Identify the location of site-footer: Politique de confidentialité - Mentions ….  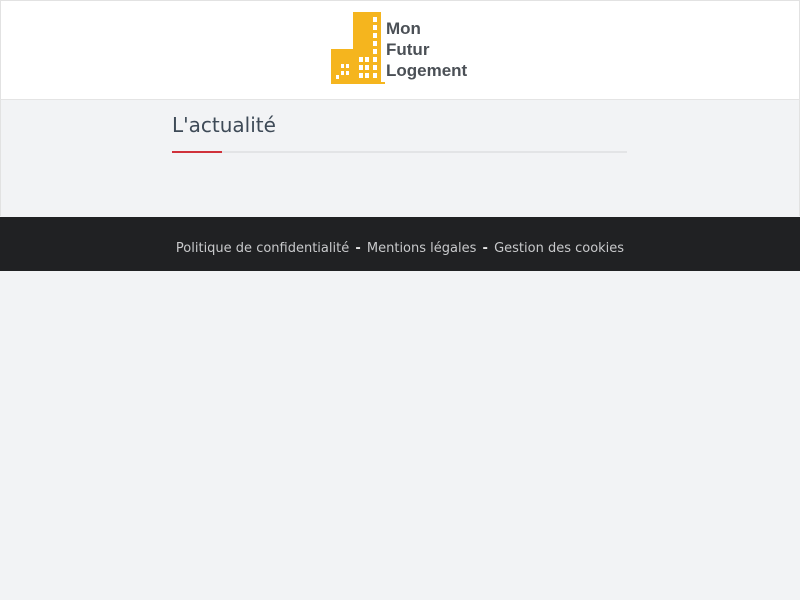
(400, 244).